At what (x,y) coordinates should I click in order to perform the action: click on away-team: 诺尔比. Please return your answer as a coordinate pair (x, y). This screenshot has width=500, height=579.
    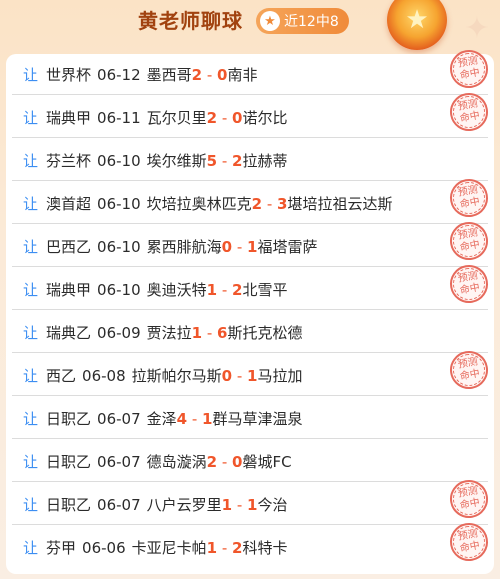
    Looking at the image, I should click on (265, 118).